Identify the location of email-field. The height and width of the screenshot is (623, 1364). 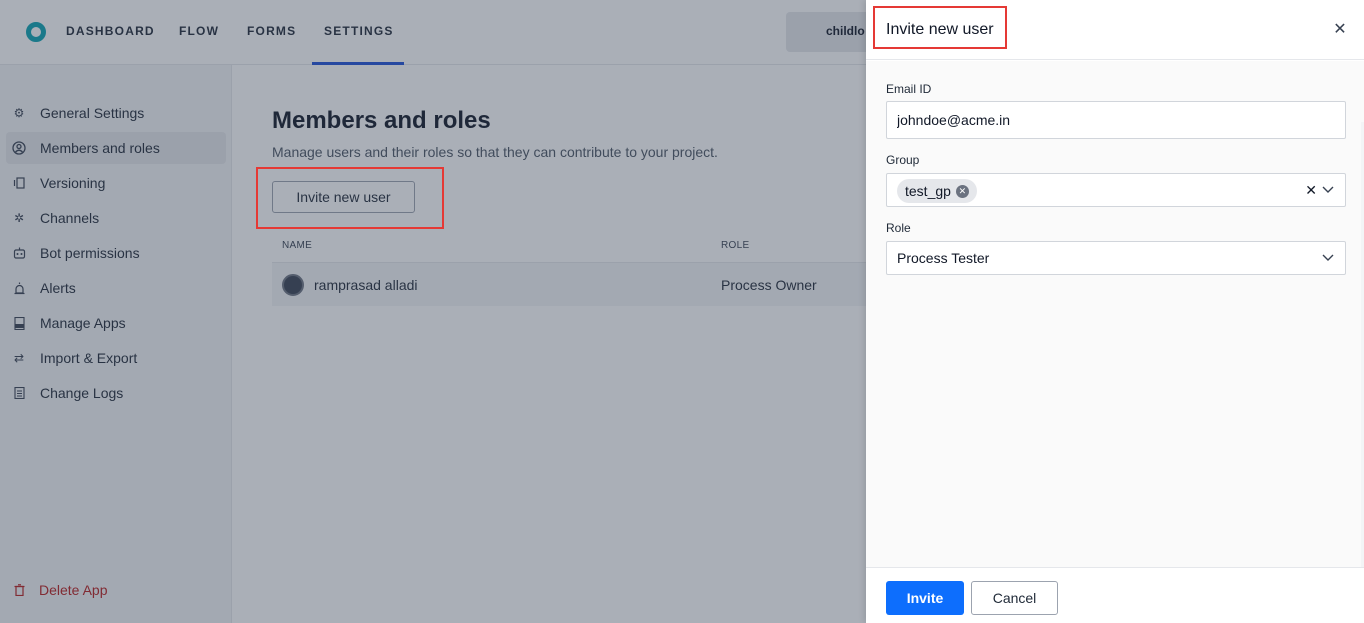
(1116, 120).